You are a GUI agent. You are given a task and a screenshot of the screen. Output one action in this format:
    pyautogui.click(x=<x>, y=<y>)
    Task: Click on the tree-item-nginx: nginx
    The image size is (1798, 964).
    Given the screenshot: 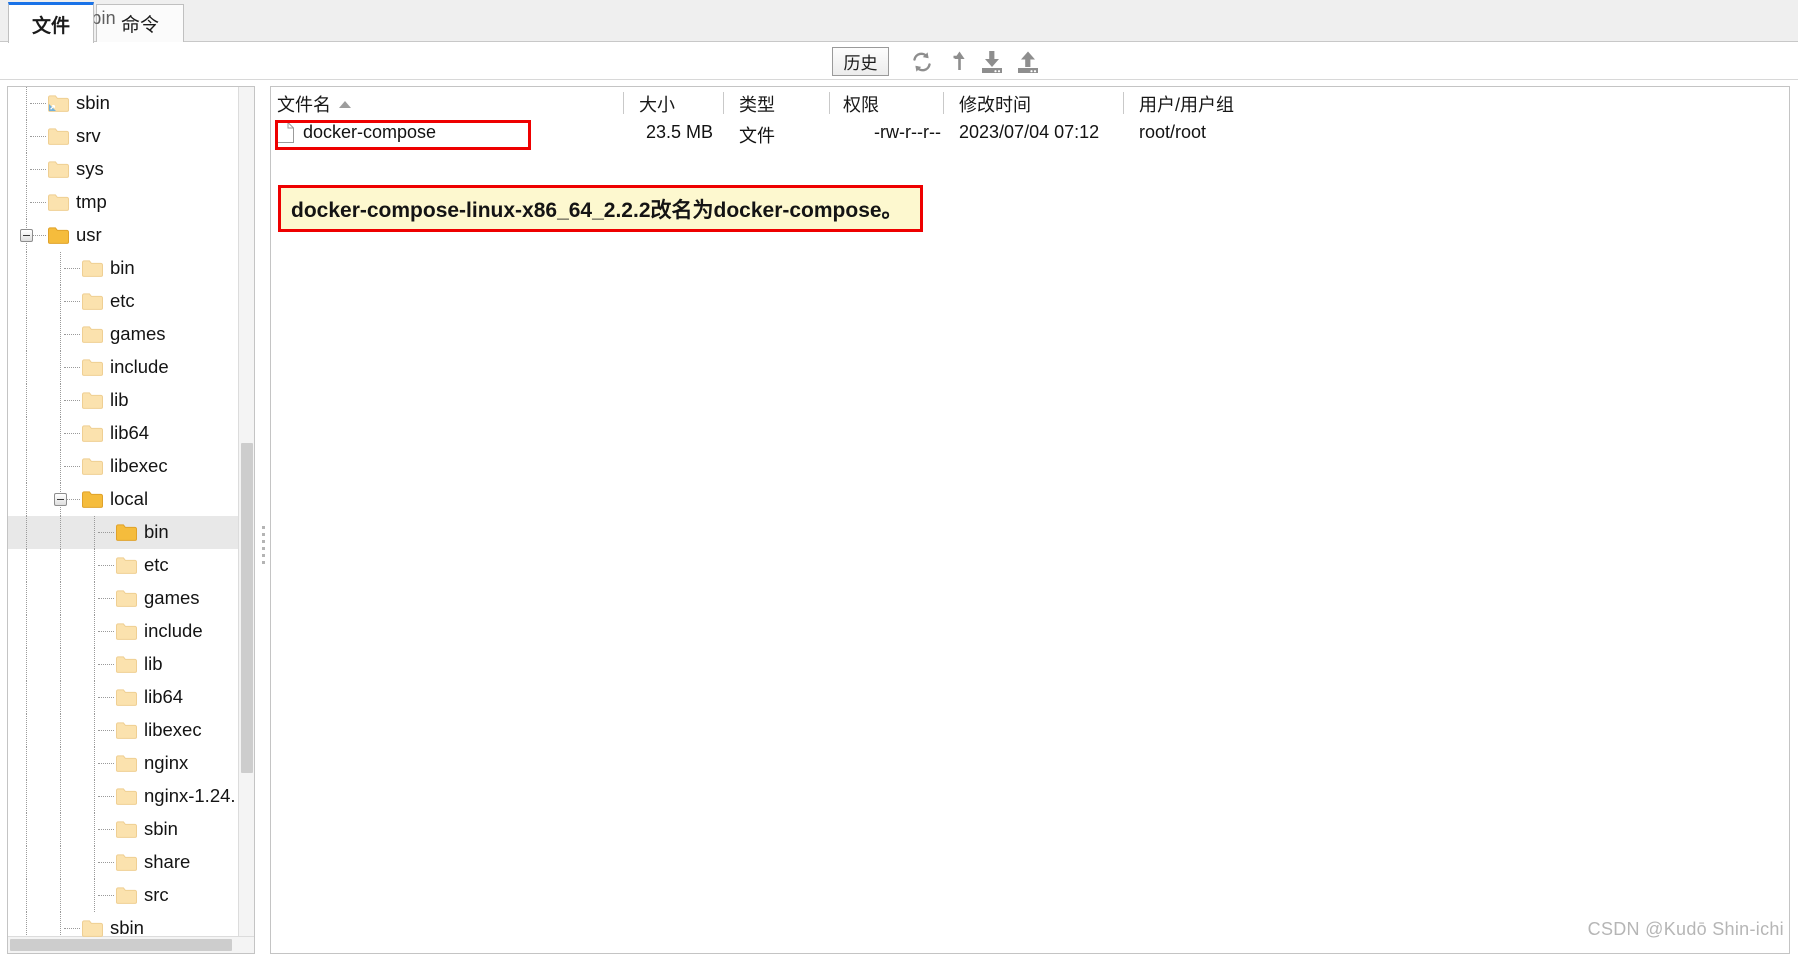 What is the action you would take?
    pyautogui.click(x=131, y=763)
    